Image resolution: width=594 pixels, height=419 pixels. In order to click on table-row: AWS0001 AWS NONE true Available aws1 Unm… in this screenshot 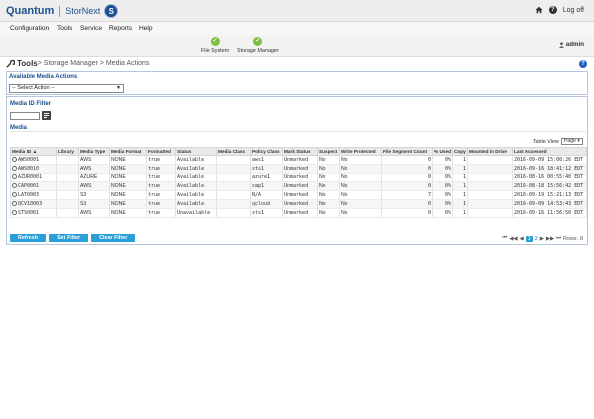, I will do `click(298, 160)`.